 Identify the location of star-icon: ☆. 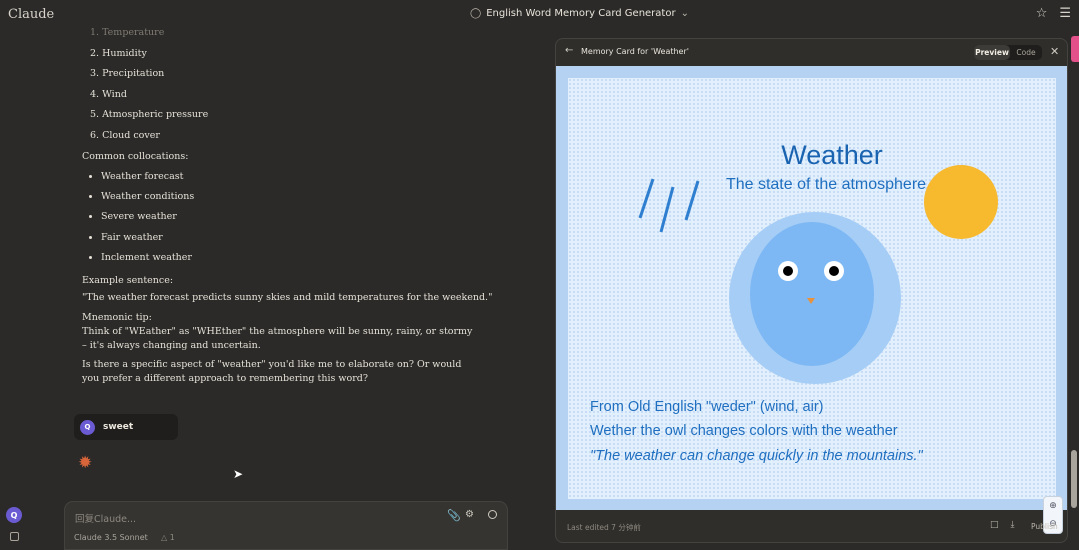
(1042, 13).